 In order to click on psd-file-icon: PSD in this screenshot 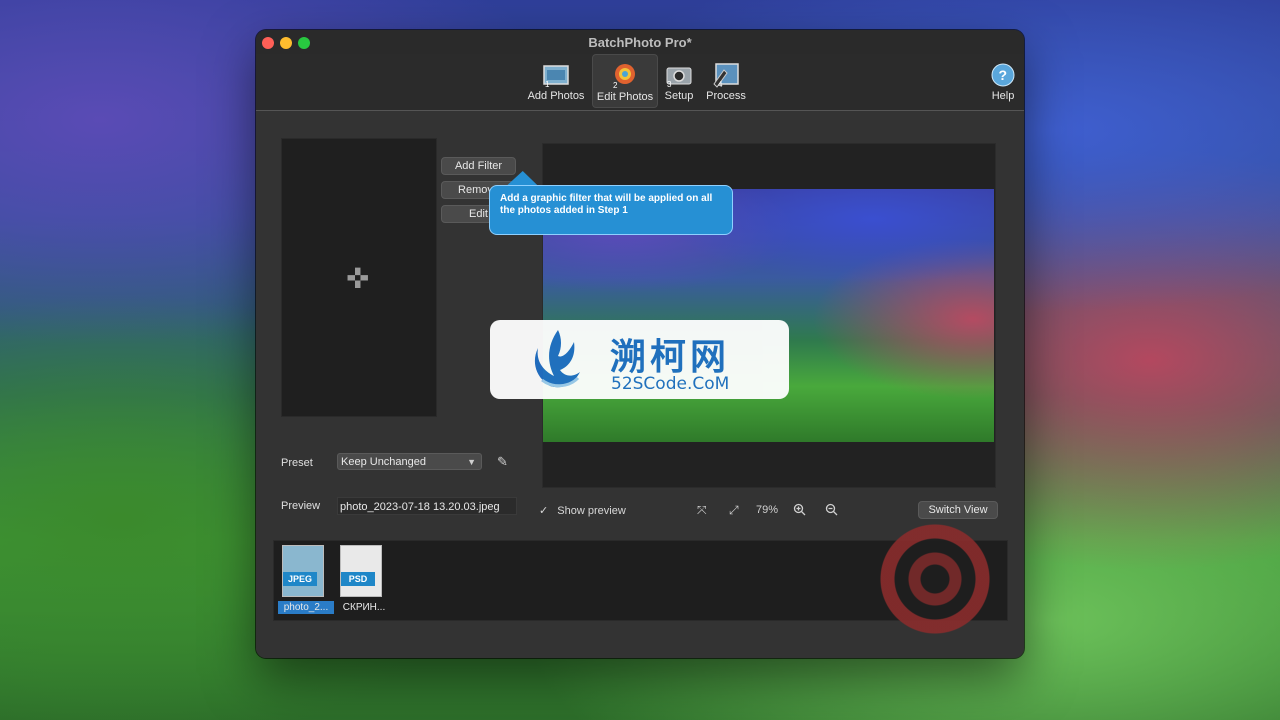, I will do `click(361, 571)`.